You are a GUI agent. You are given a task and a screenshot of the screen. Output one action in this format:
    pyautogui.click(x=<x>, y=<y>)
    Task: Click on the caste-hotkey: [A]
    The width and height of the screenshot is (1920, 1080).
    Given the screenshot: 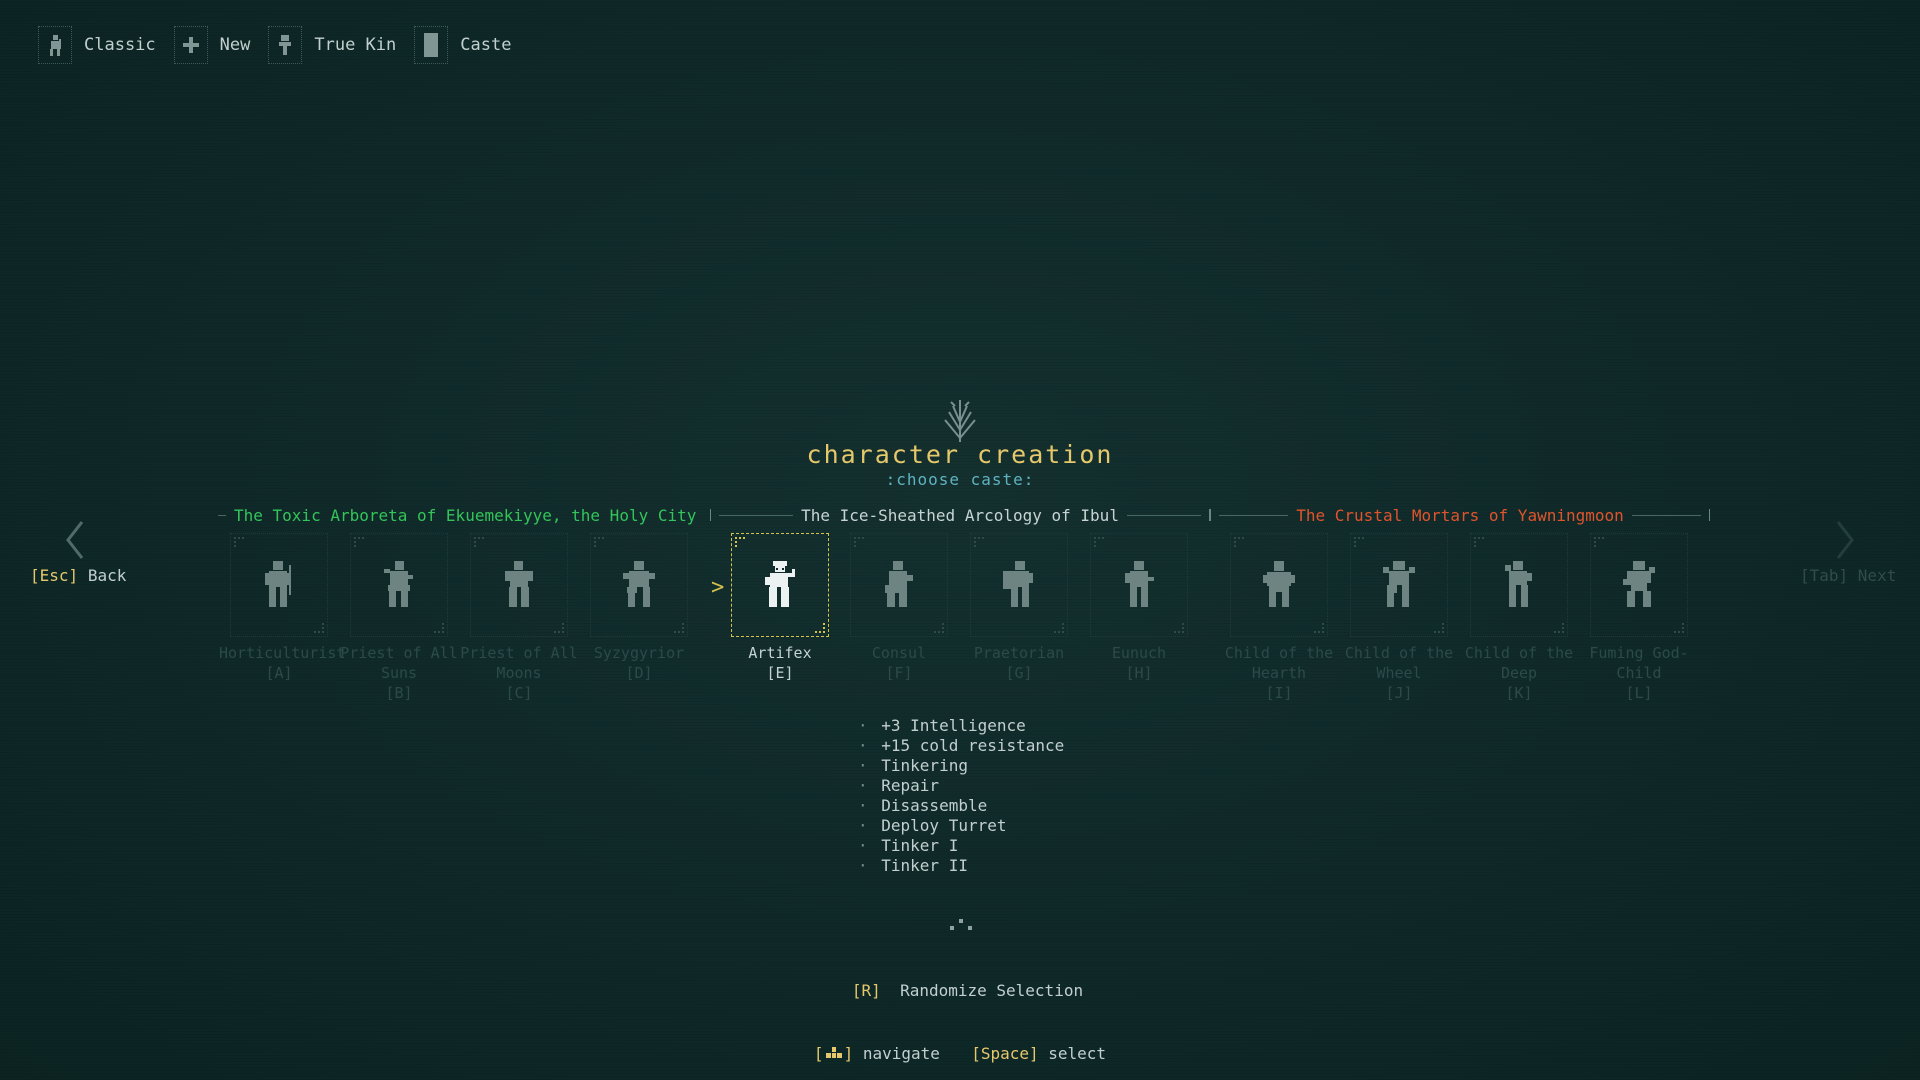 What is the action you would take?
    pyautogui.click(x=279, y=673)
    